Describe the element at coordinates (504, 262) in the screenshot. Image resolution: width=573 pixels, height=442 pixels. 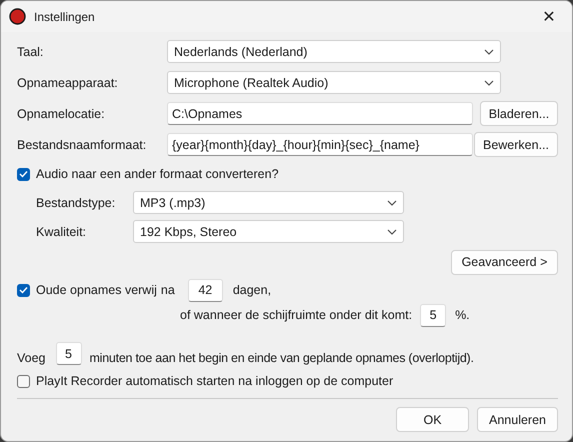
I see `advanced-button: Geavanceerd >` at that location.